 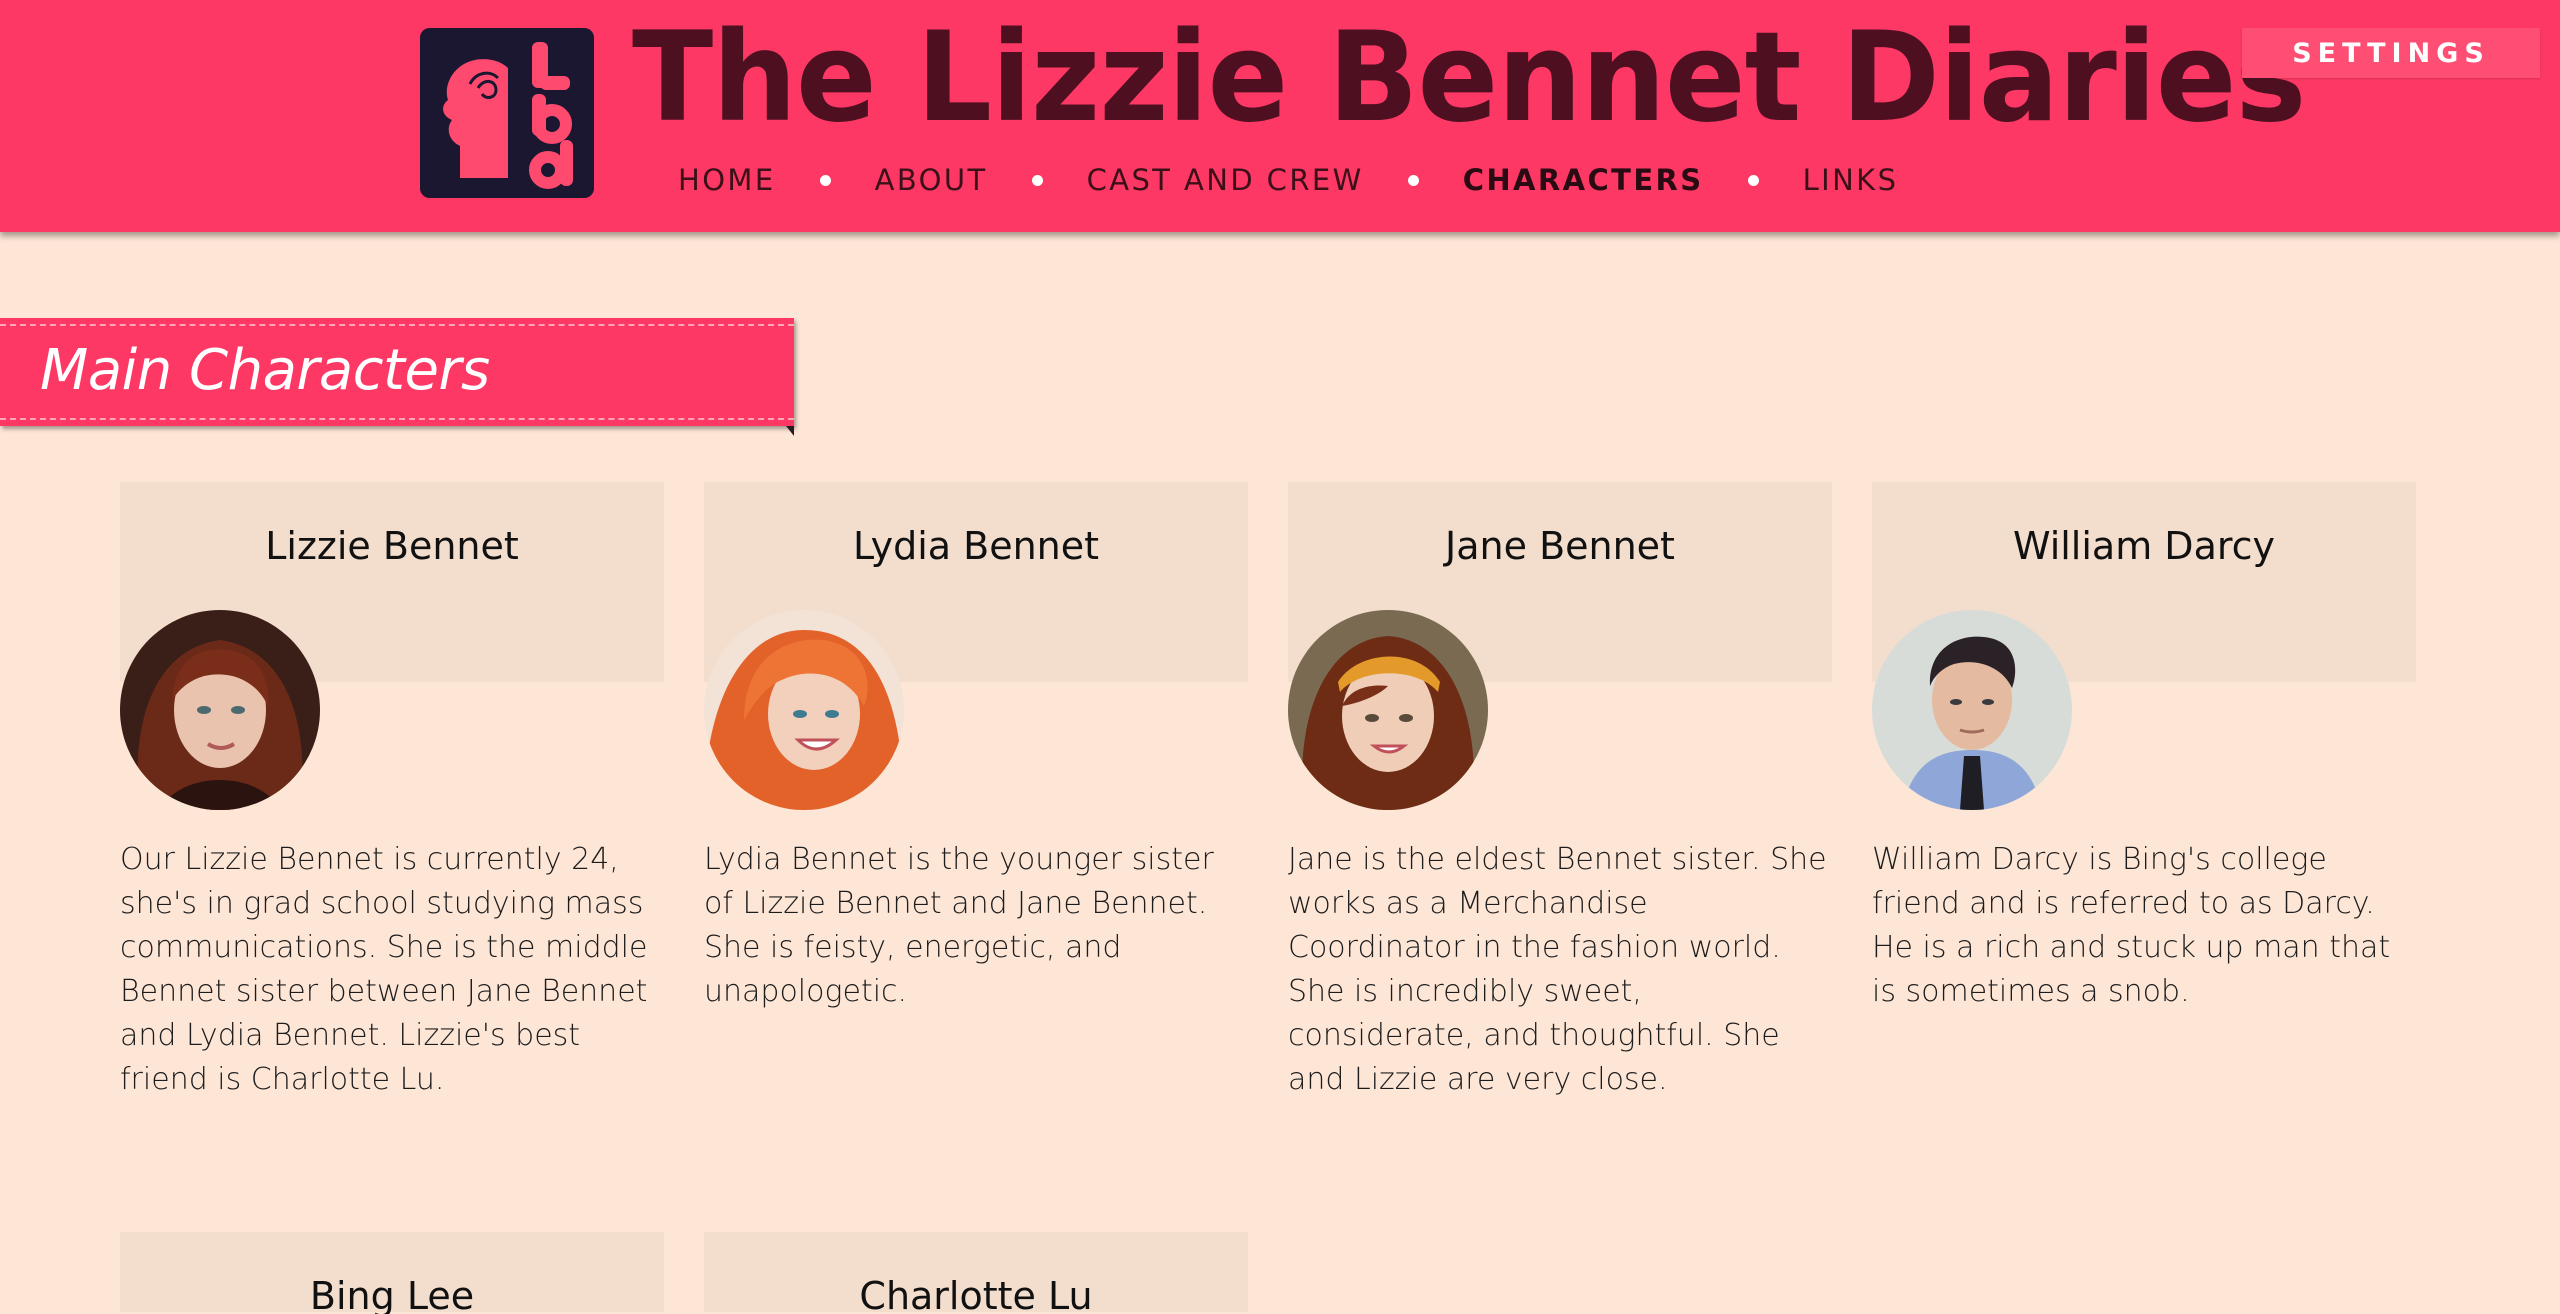 What do you see at coordinates (265, 370) in the screenshot?
I see `section-title: Main Characters` at bounding box center [265, 370].